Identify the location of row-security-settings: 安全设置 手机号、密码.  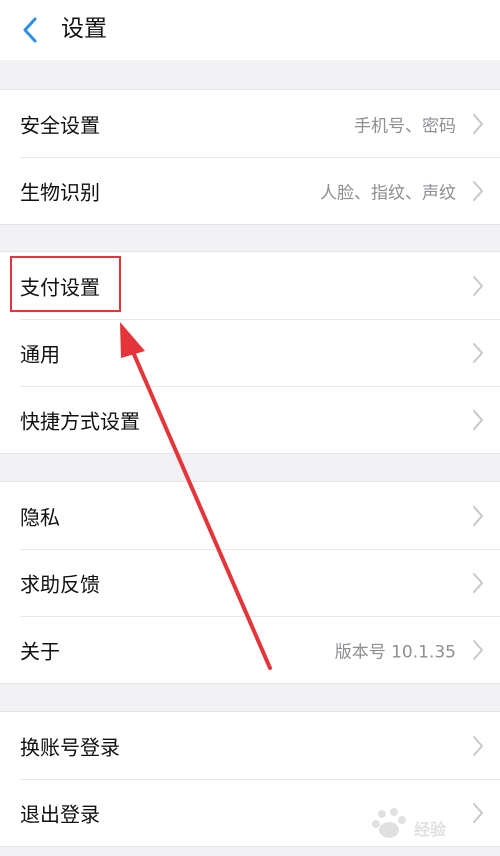
(250, 123).